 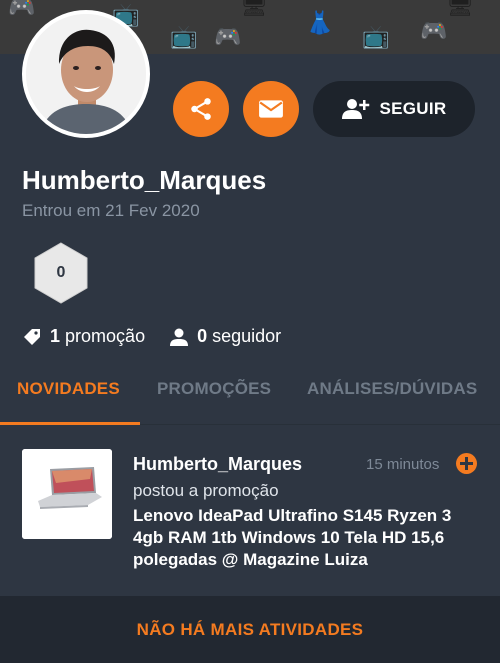 What do you see at coordinates (206, 490) in the screenshot?
I see `feed-action: postou a promoção` at bounding box center [206, 490].